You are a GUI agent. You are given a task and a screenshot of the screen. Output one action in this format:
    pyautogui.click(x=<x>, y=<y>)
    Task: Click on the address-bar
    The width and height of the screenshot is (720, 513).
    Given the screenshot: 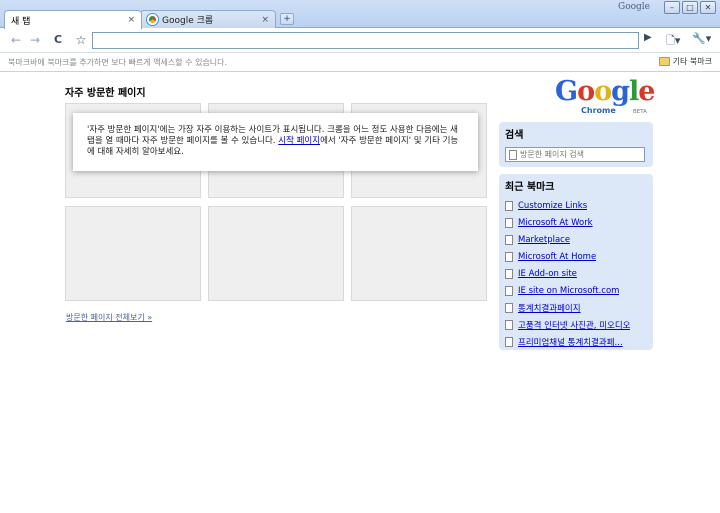 What is the action you would take?
    pyautogui.click(x=365, y=40)
    